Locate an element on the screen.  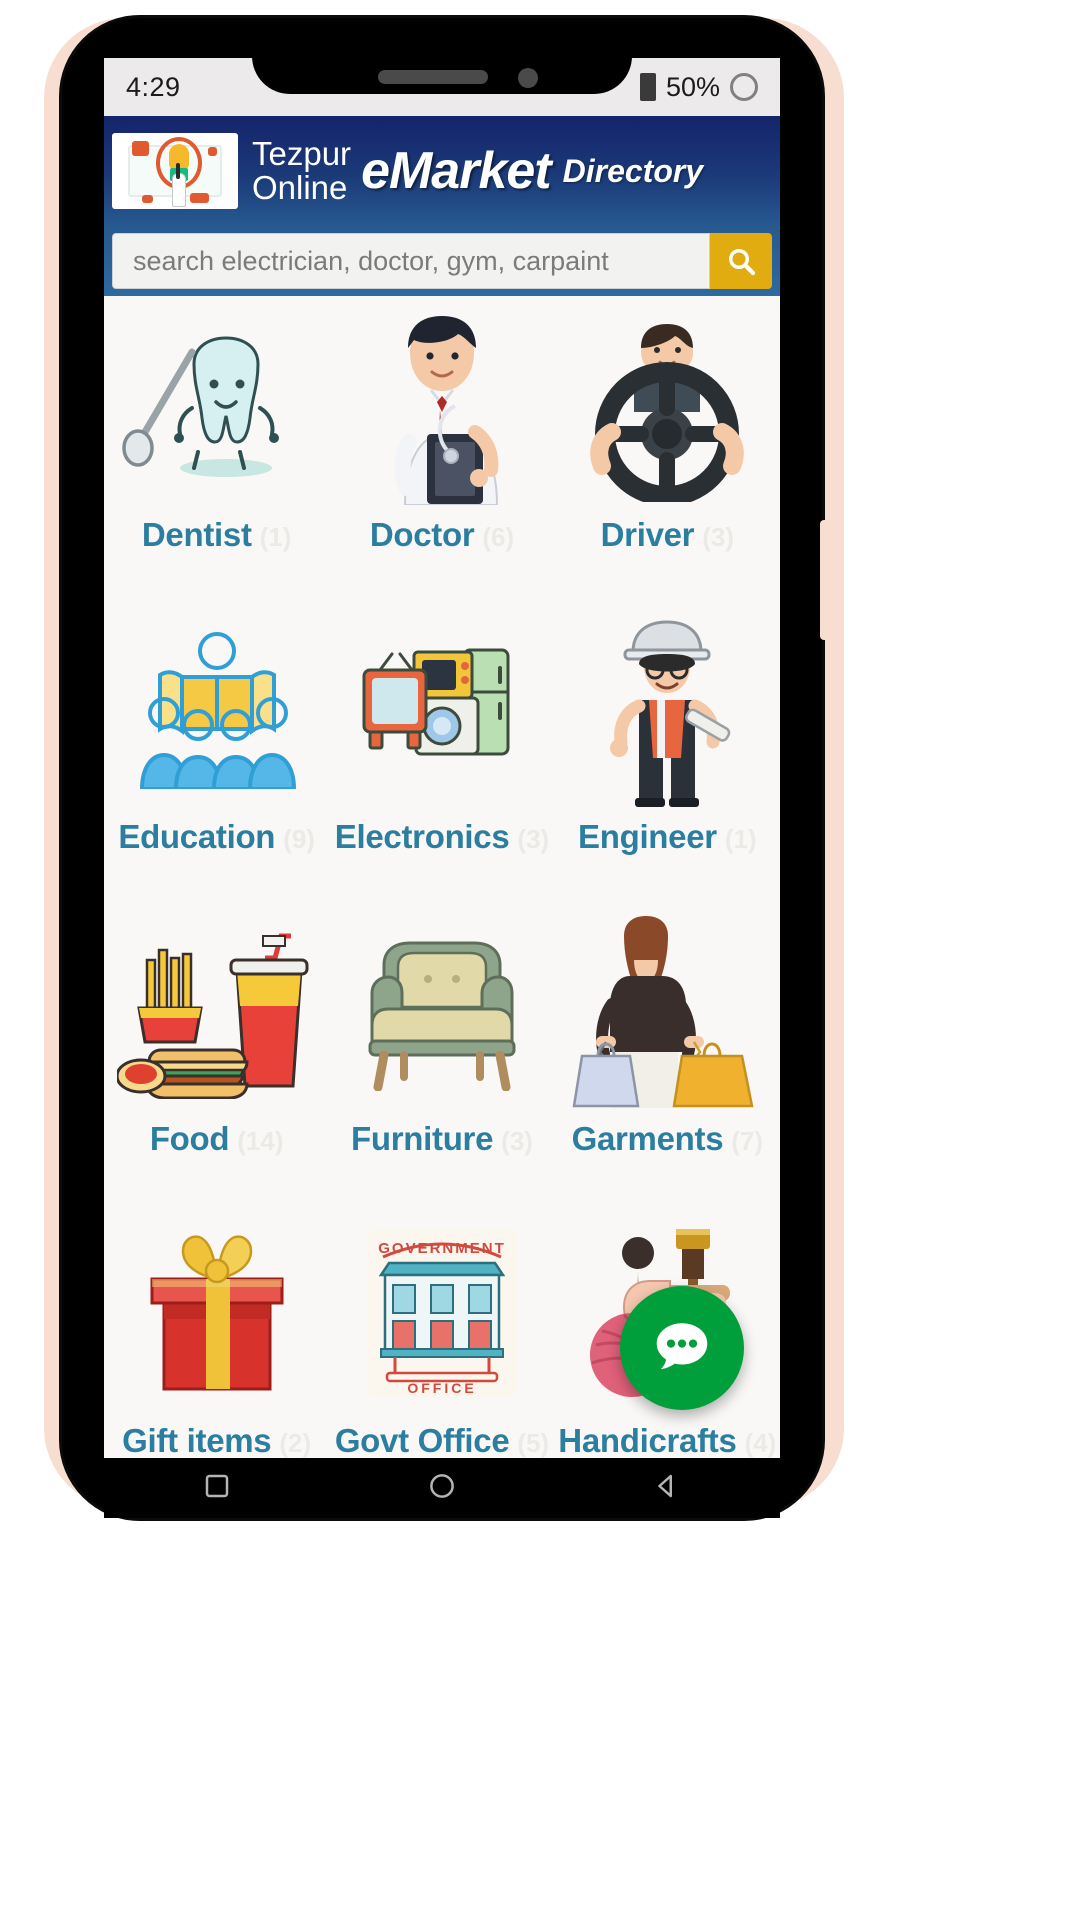
category-cell-food: Food (14) is located at coordinates (216, 1051).